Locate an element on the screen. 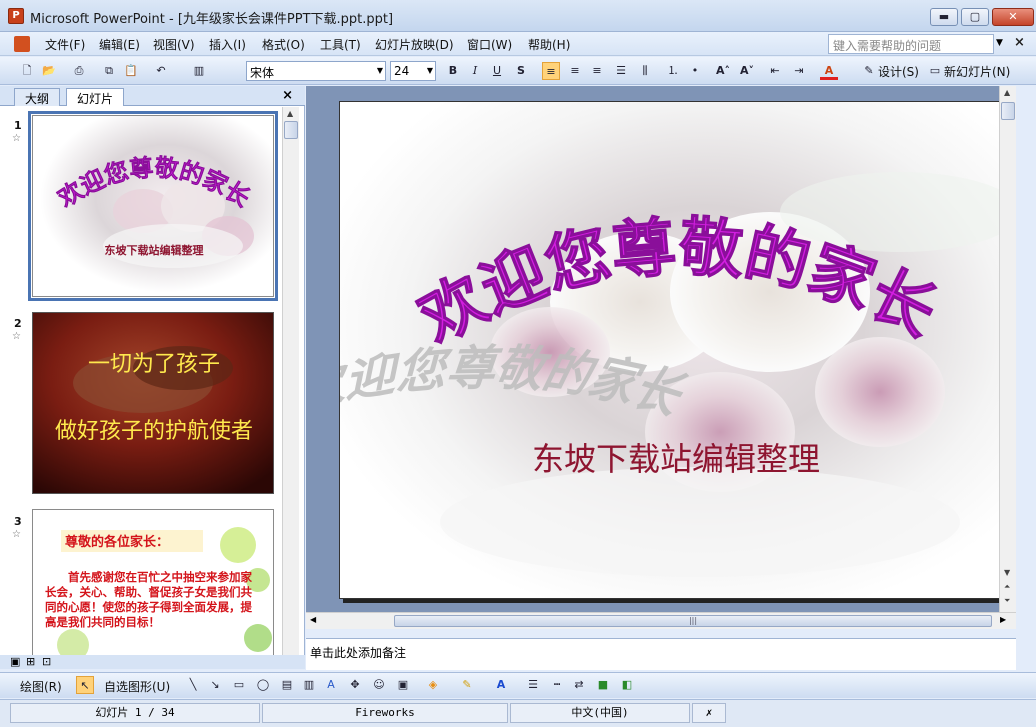 The image size is (1036, 727). select-pointer-icon: ↖ is located at coordinates (85, 685).